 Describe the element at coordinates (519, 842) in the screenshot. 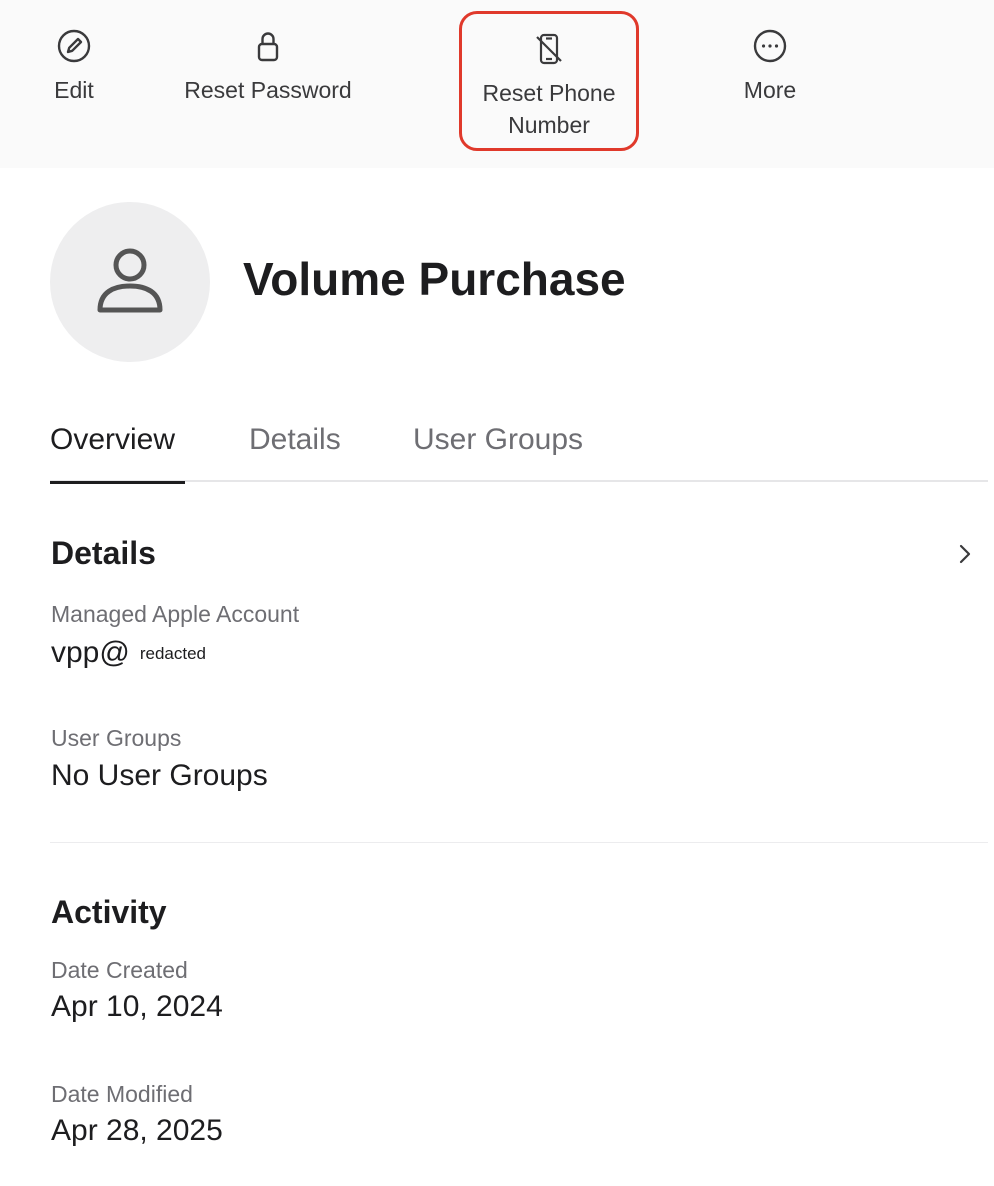

I see `section-divider` at that location.